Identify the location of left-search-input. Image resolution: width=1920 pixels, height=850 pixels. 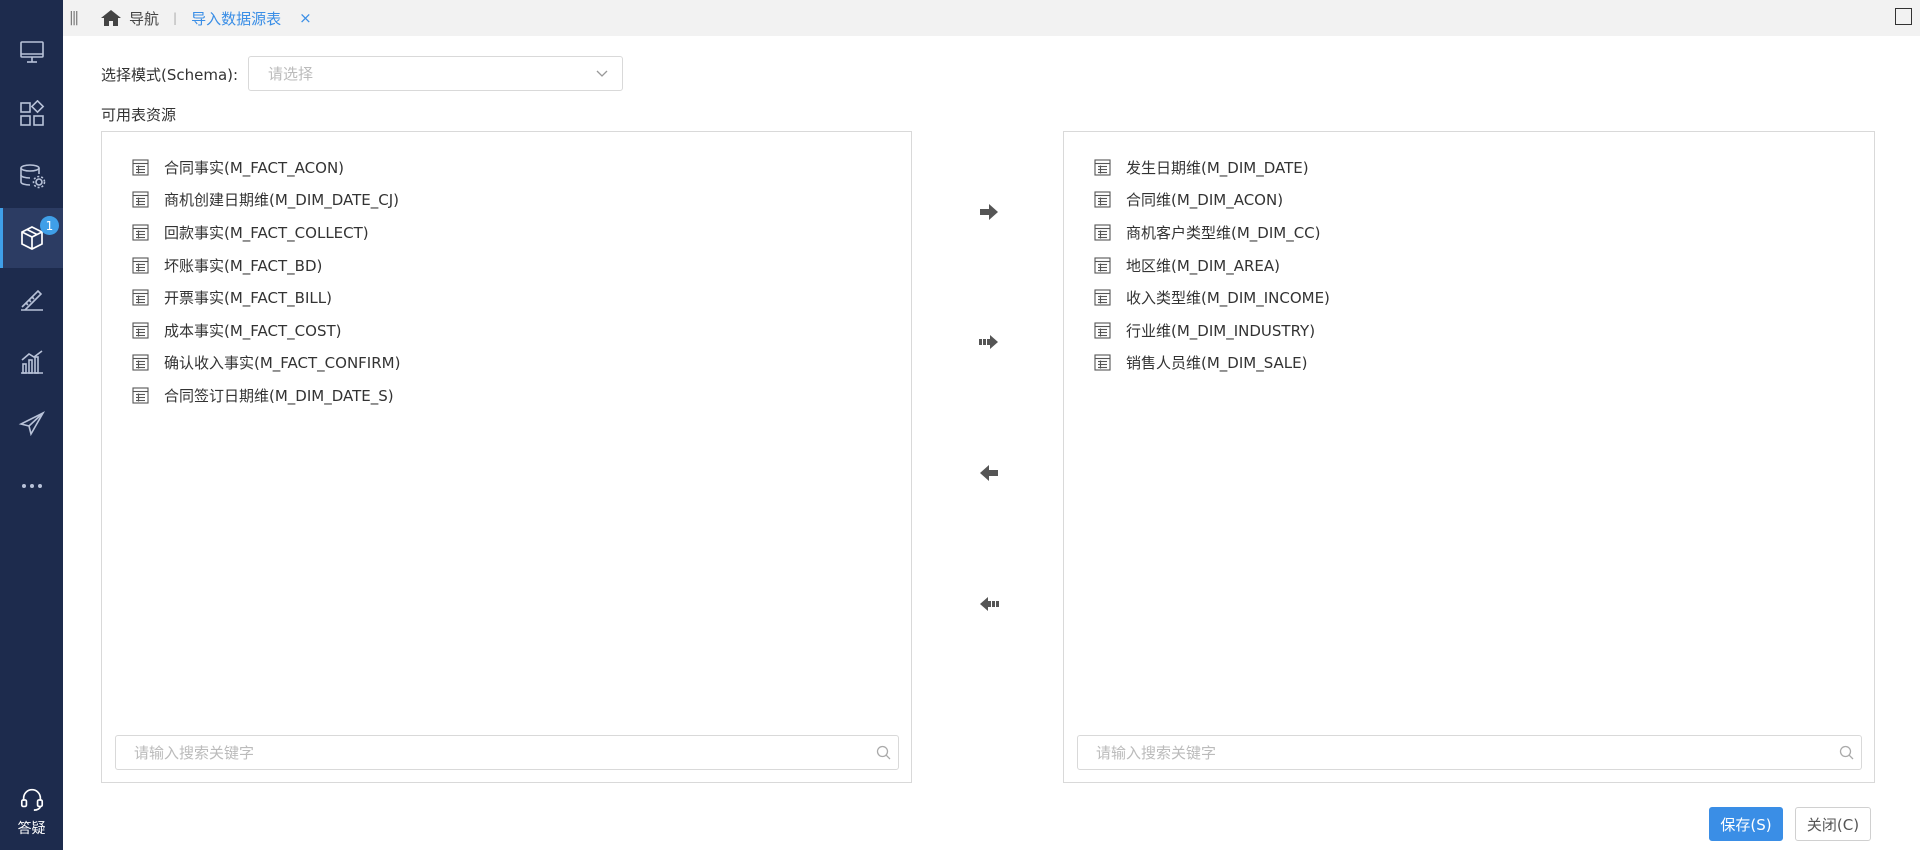
(496, 752).